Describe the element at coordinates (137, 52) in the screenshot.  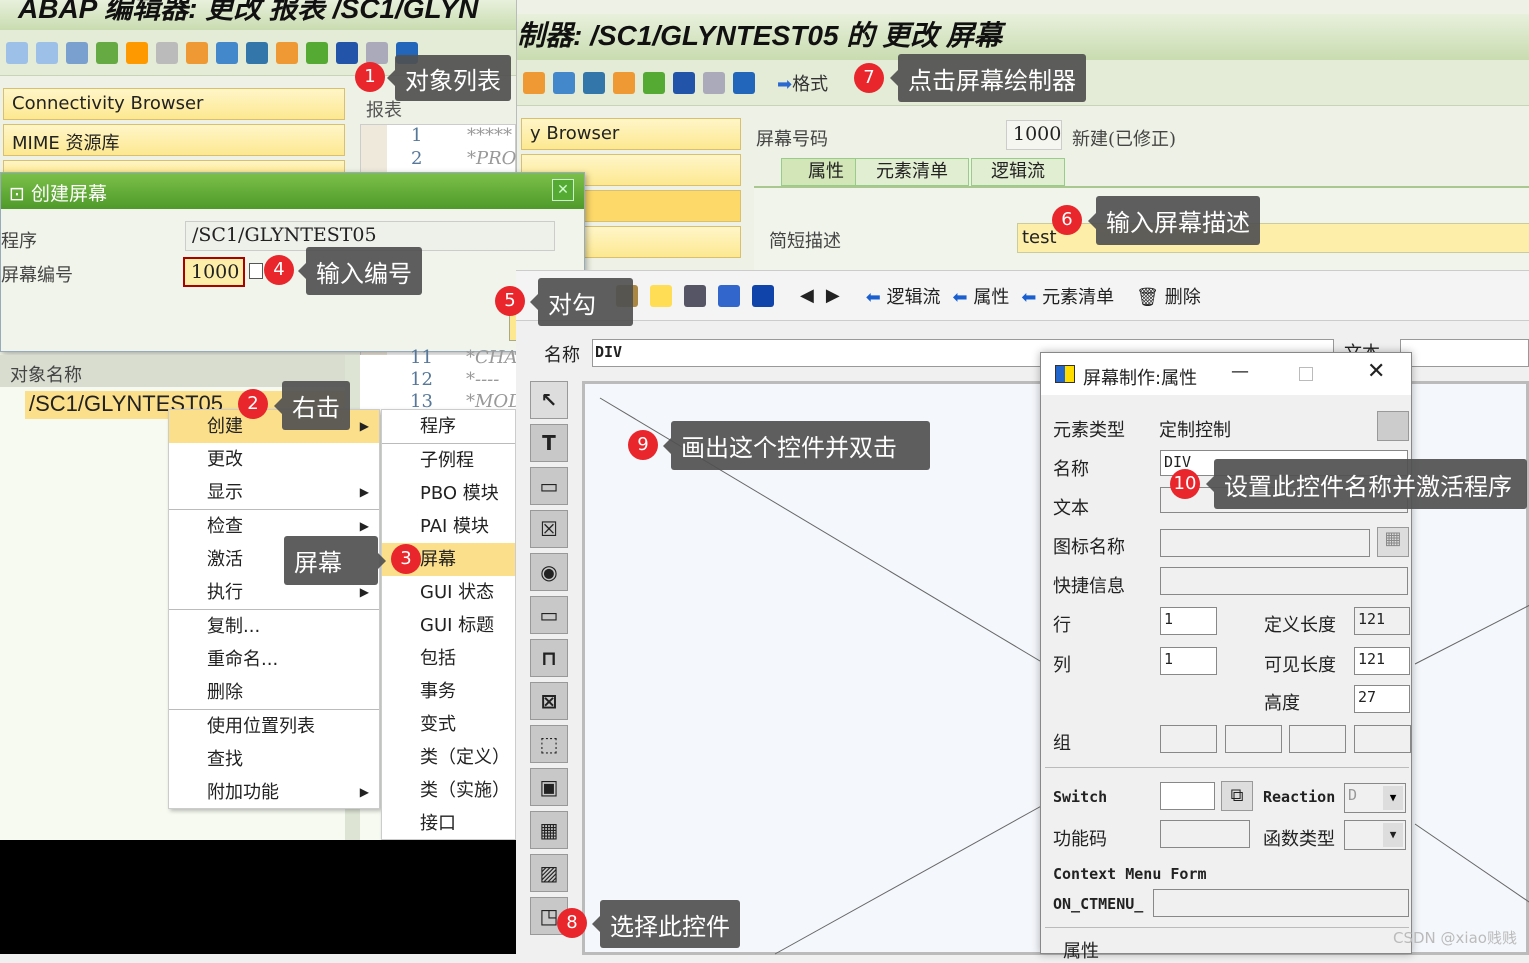
I see `activate-icon` at that location.